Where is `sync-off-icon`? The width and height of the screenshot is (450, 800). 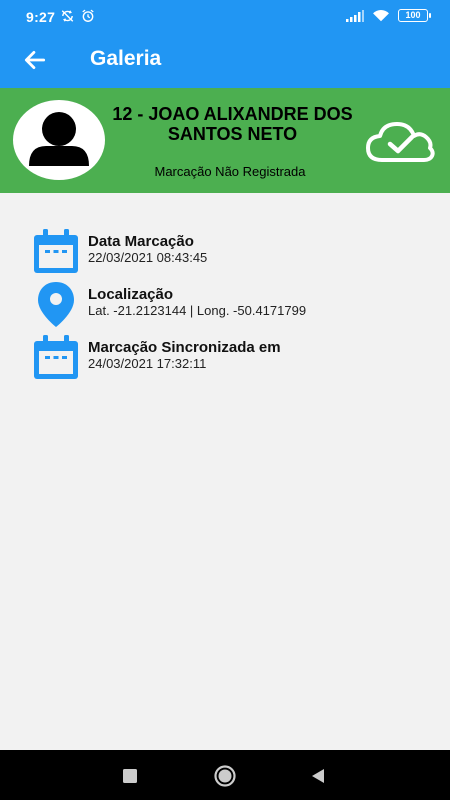 sync-off-icon is located at coordinates (67, 16).